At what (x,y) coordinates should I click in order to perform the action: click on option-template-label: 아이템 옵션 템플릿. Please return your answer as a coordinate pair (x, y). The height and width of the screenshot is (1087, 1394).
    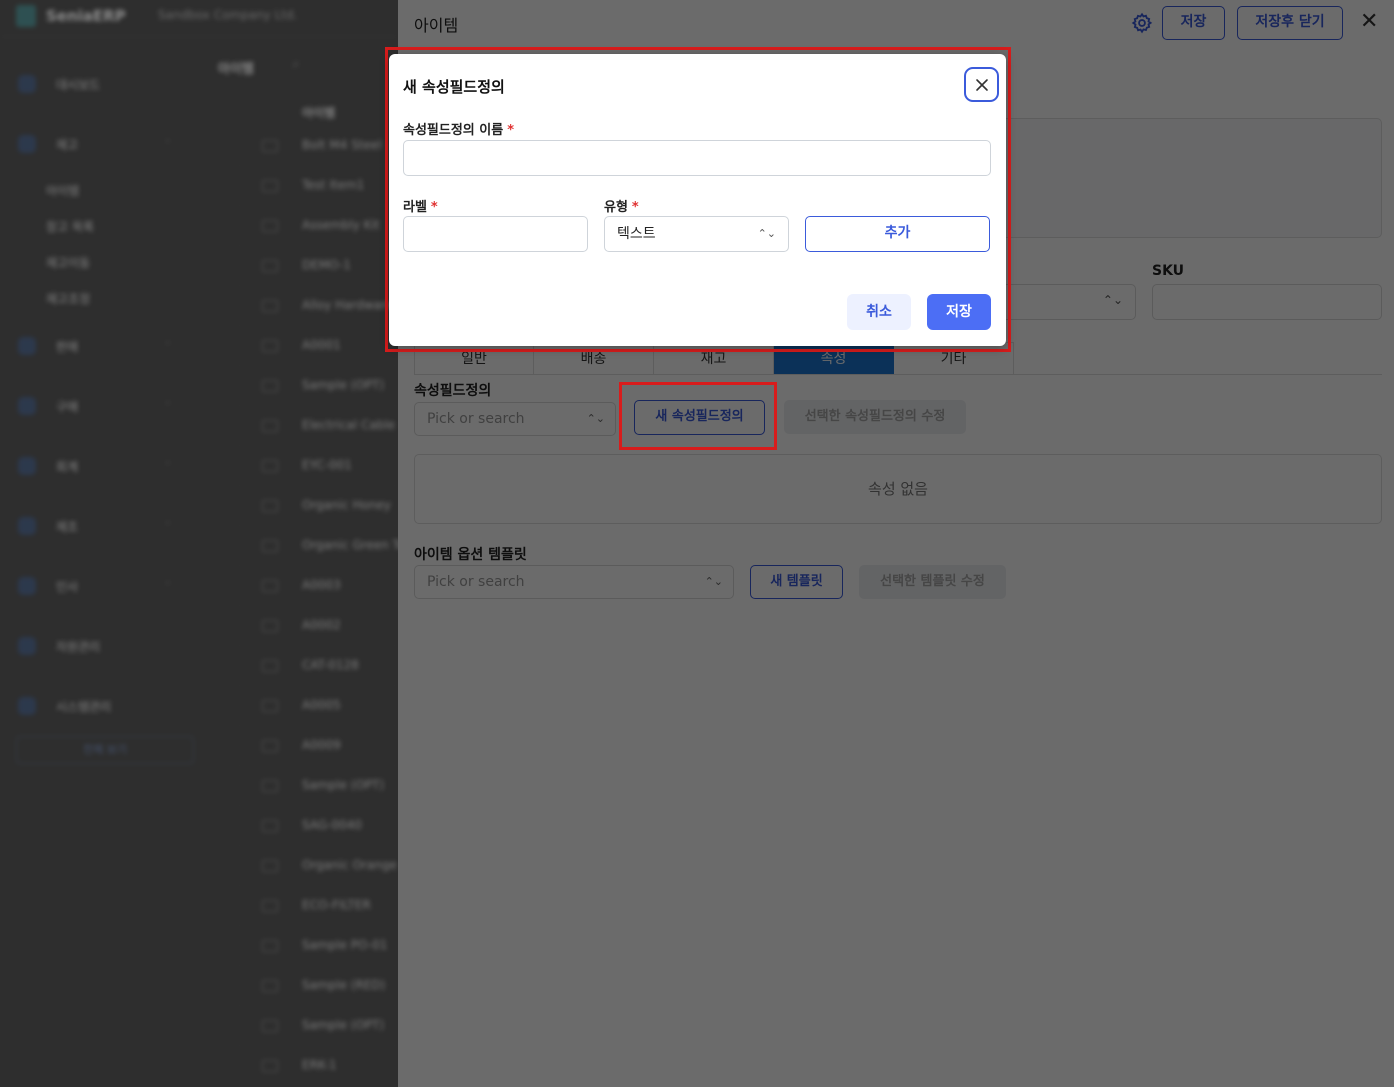
    Looking at the image, I should click on (470, 555).